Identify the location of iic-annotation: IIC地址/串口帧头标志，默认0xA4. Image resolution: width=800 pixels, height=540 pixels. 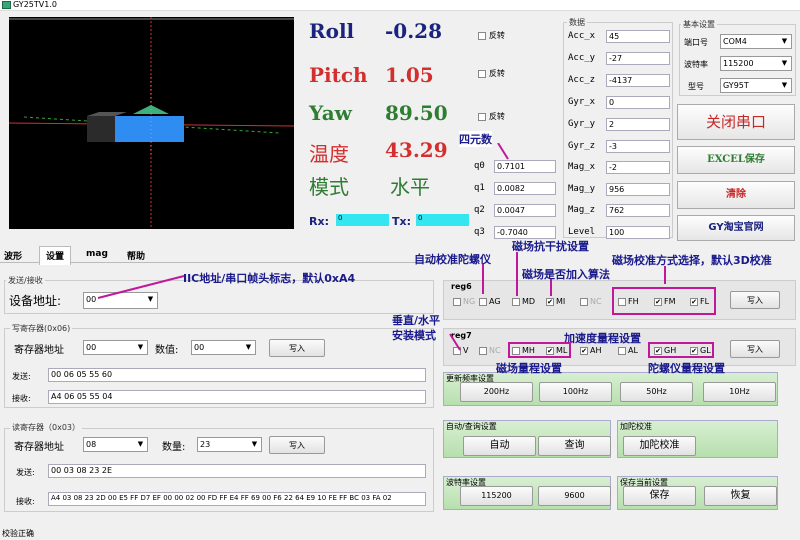
(269, 278).